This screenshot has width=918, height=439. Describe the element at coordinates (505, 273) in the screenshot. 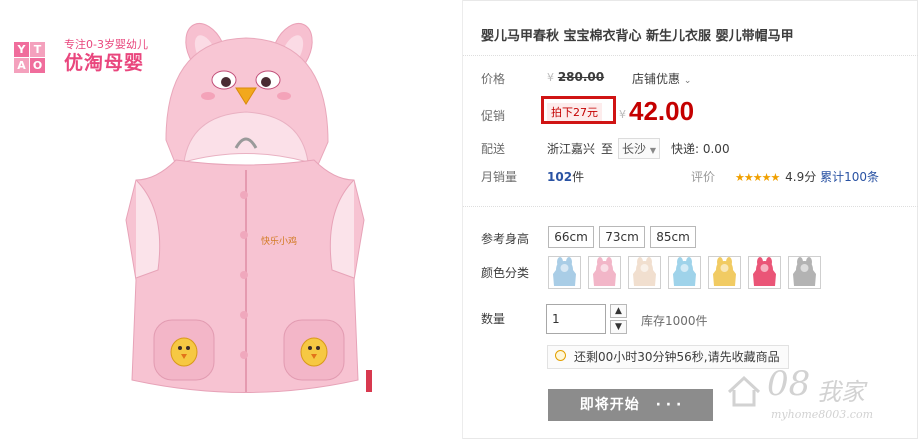

I see `color-label: 颜色分类` at that location.